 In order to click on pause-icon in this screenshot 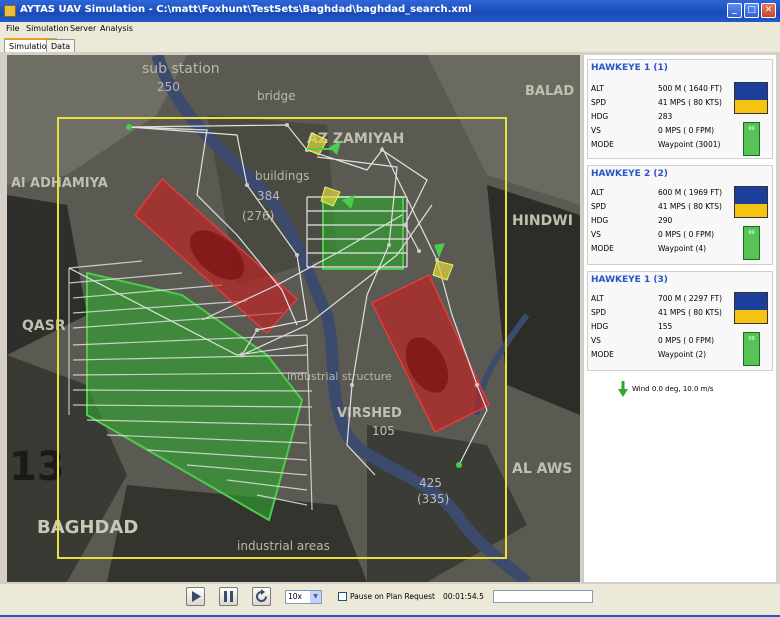, I will do `click(228, 596)`.